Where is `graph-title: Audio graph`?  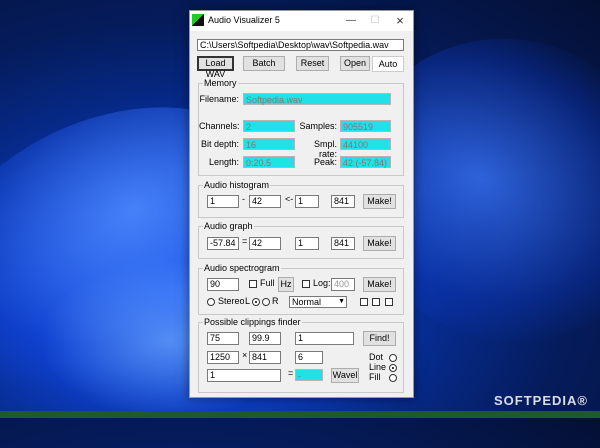
graph-title: Audio graph is located at coordinates (228, 226).